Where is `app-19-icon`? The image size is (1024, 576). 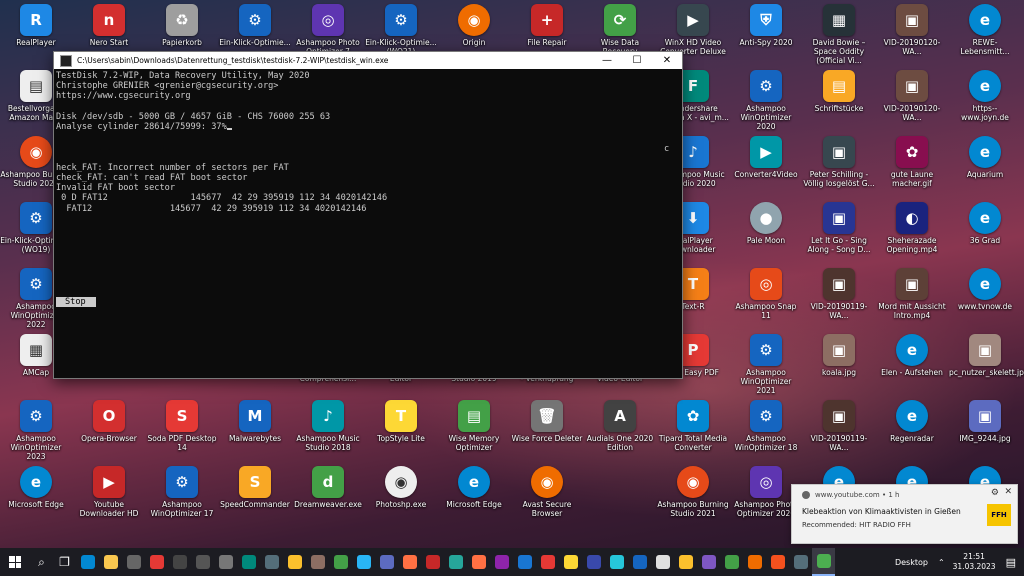
app-19-icon is located at coordinates (455, 562).